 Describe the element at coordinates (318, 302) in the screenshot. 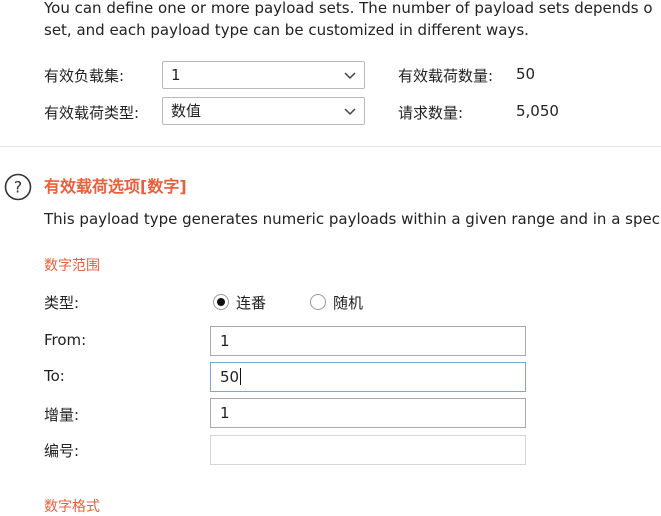

I see `random-radio` at that location.